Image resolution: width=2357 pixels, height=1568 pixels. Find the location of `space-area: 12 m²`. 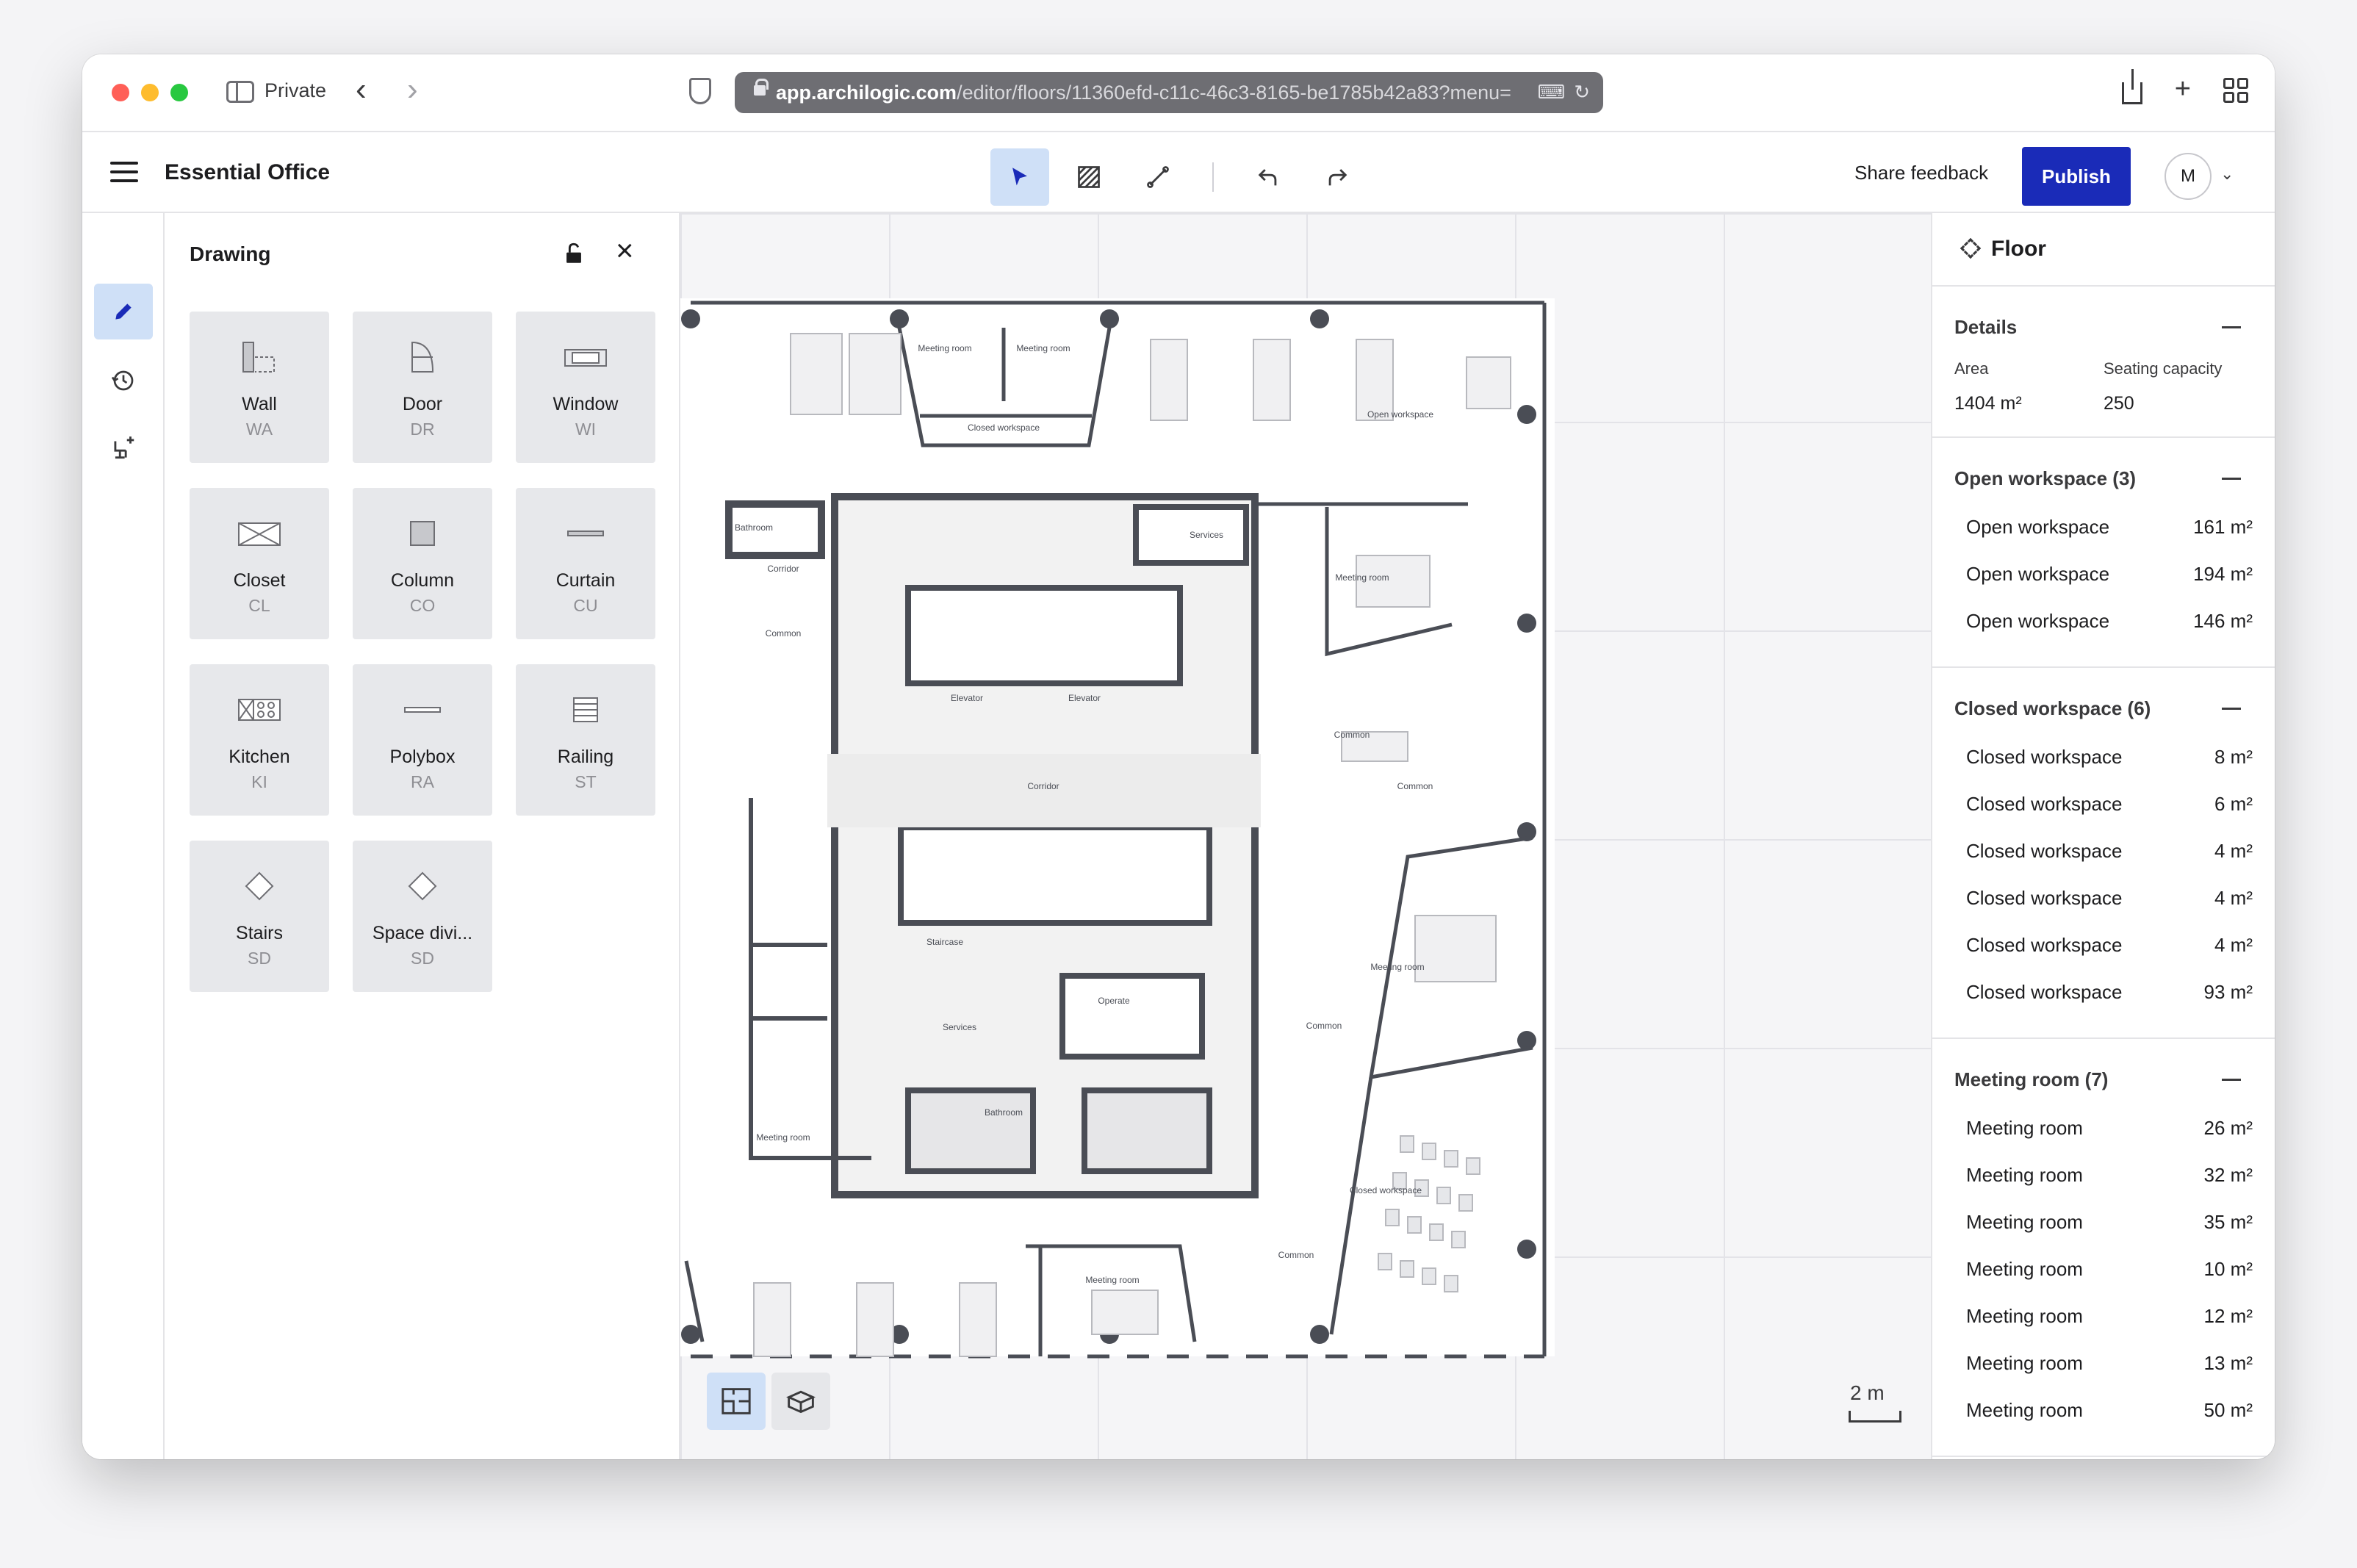

space-area: 12 m² is located at coordinates (2228, 1316).